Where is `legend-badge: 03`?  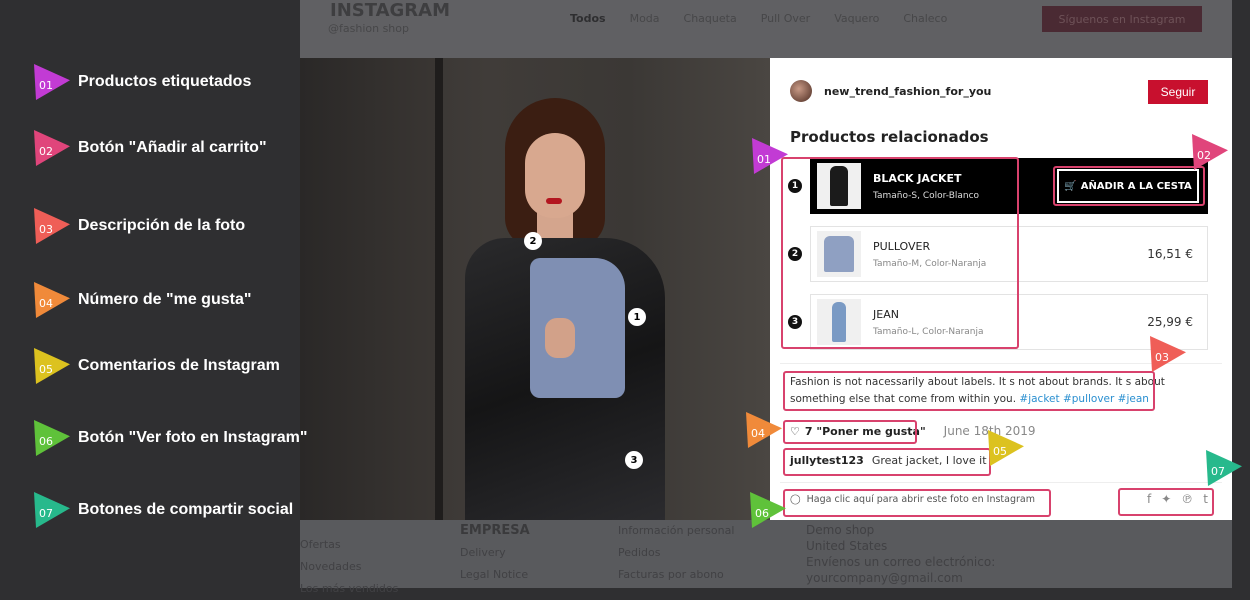 legend-badge: 03 is located at coordinates (50, 226).